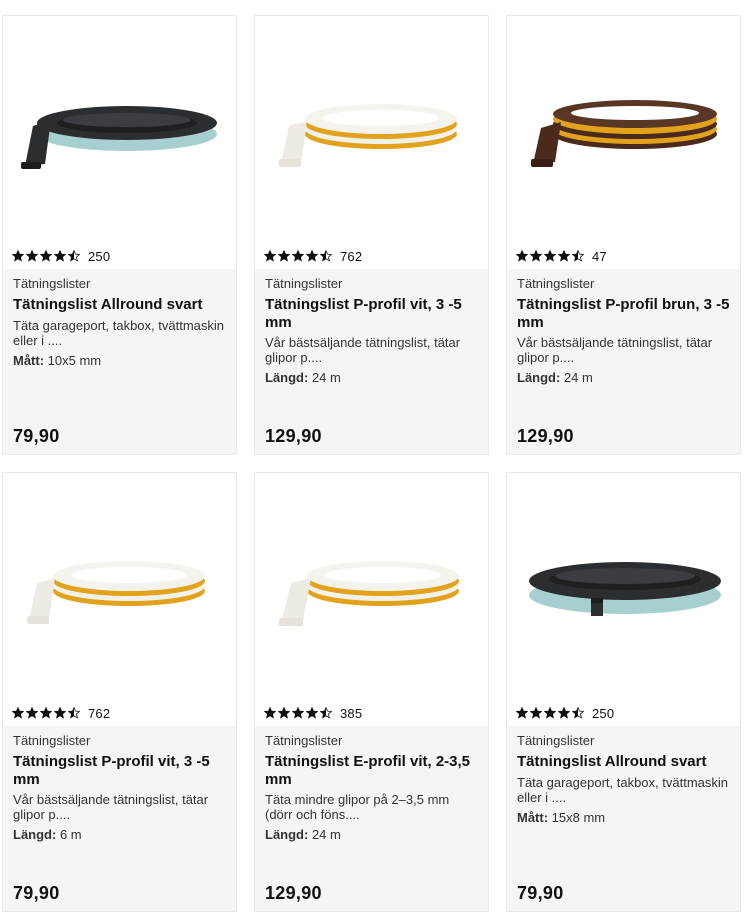 The width and height of the screenshot is (745, 919). I want to click on rating: 385, so click(313, 713).